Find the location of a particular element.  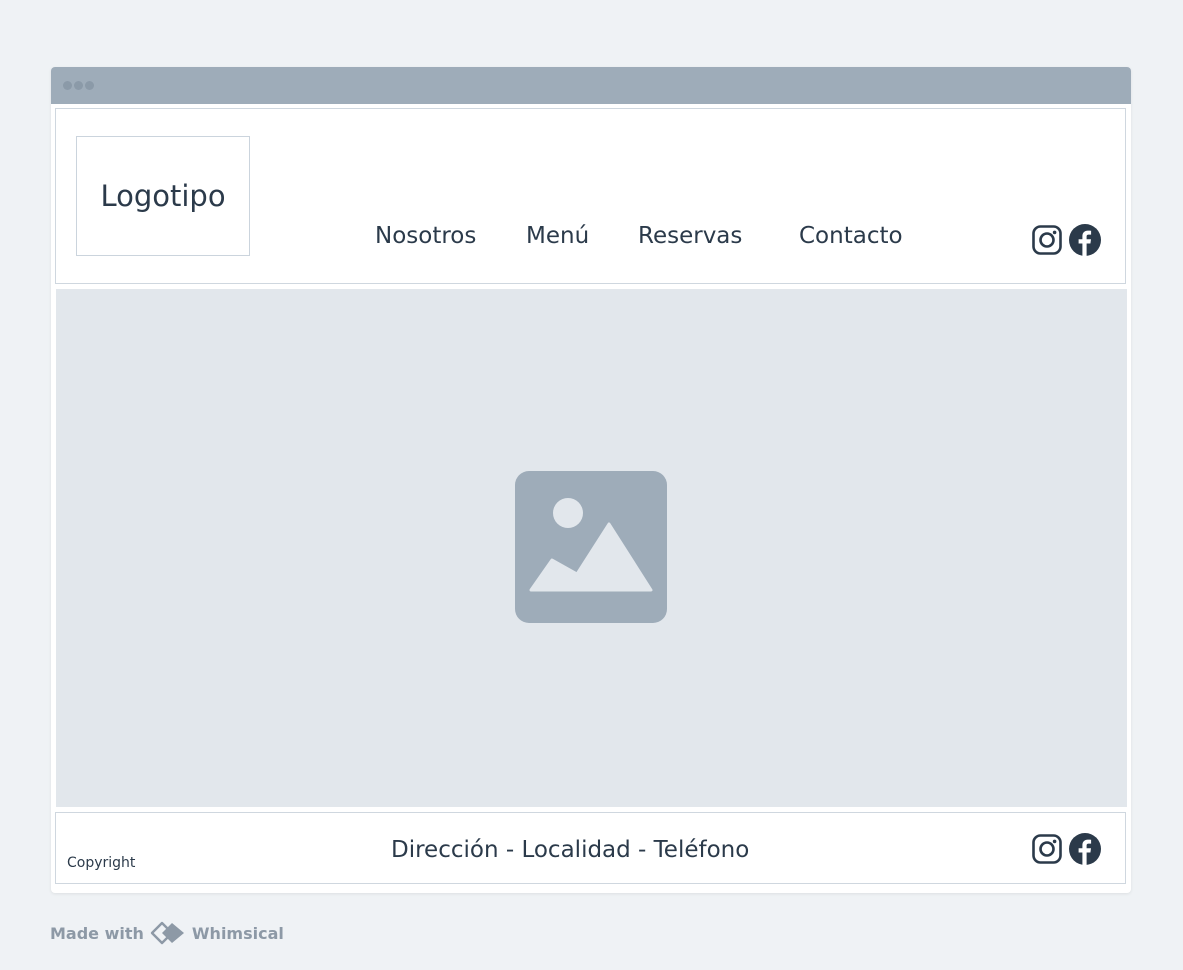

logo: Logotipo is located at coordinates (163, 196).